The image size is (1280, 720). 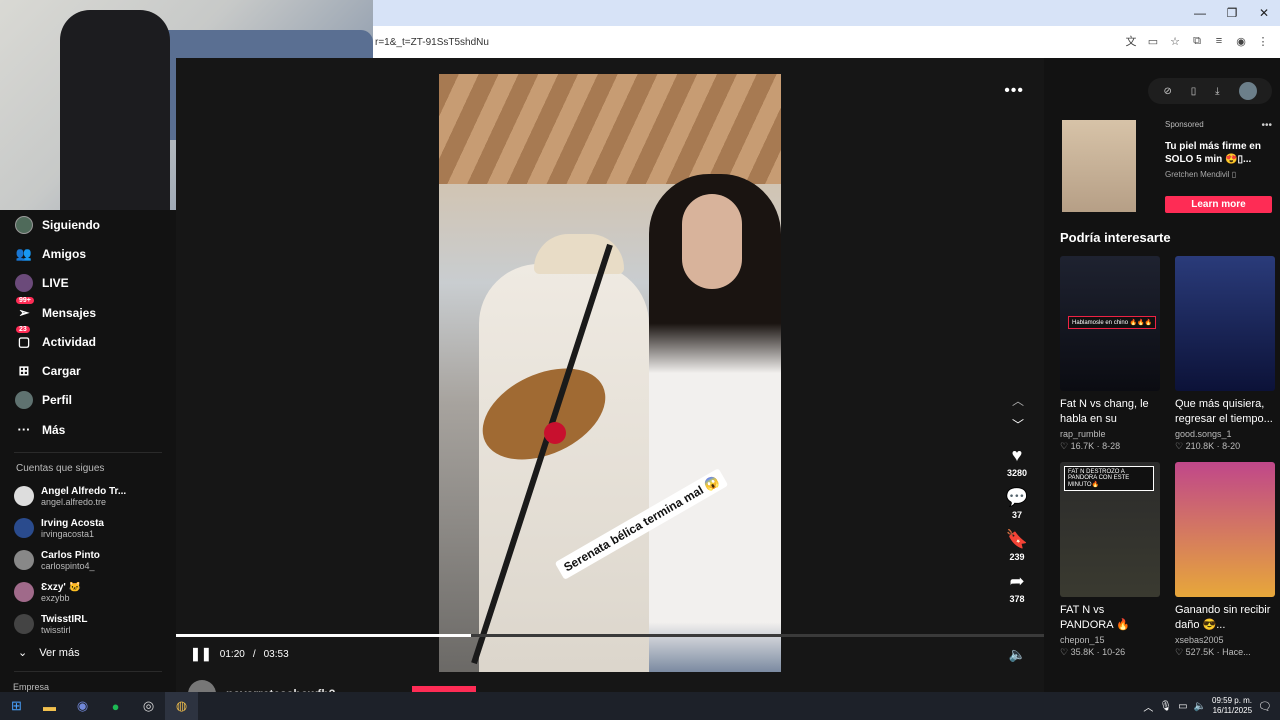 What do you see at coordinates (1232, 13) in the screenshot?
I see `restore-button: ❐` at bounding box center [1232, 13].